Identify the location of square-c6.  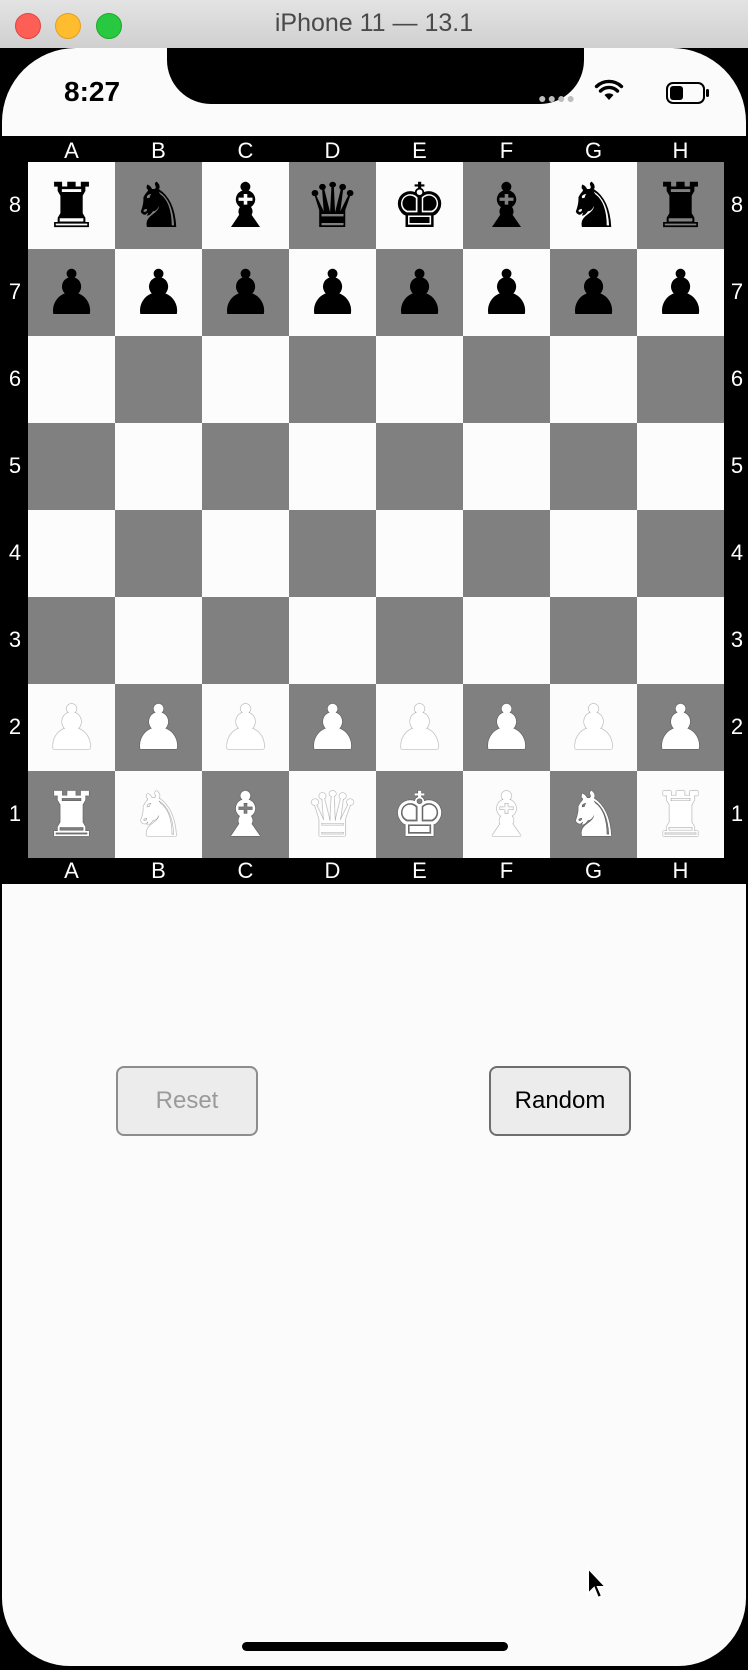
(245, 379).